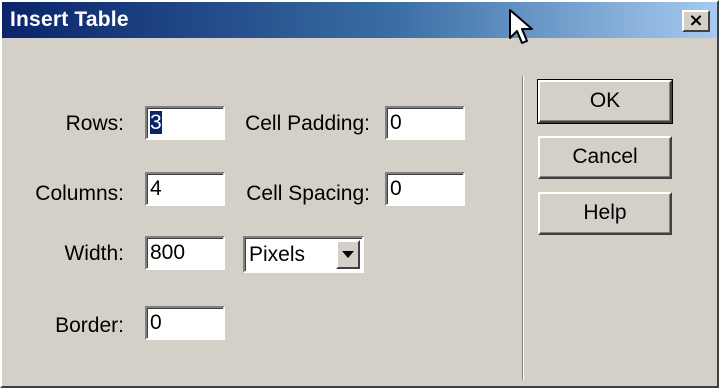 The width and height of the screenshot is (719, 388). I want to click on rows-label: Rows:, so click(94, 123).